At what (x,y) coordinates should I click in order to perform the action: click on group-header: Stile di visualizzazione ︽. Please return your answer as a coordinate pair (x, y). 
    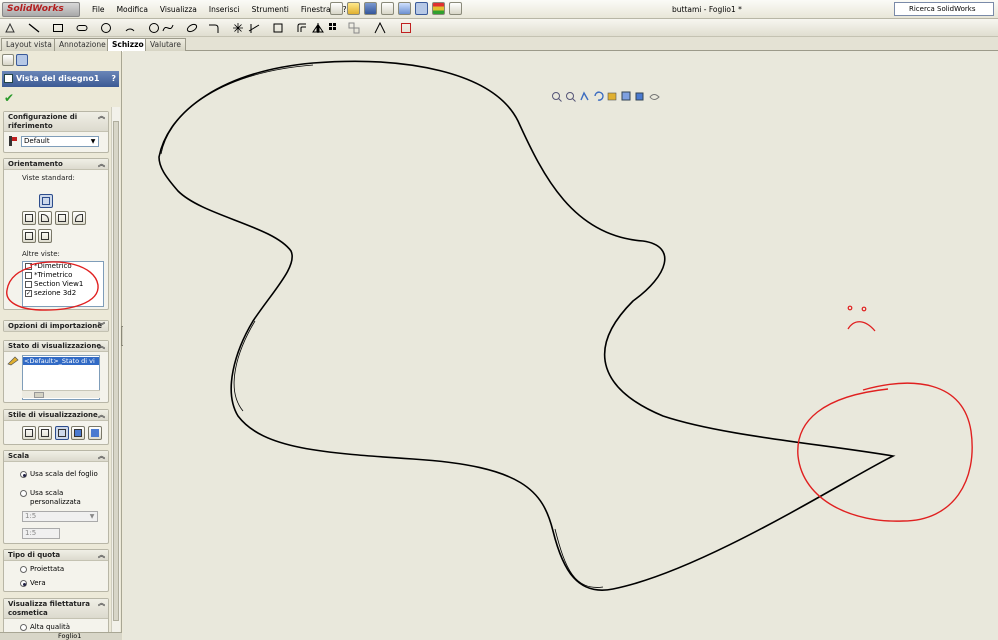
    Looking at the image, I should click on (56, 415).